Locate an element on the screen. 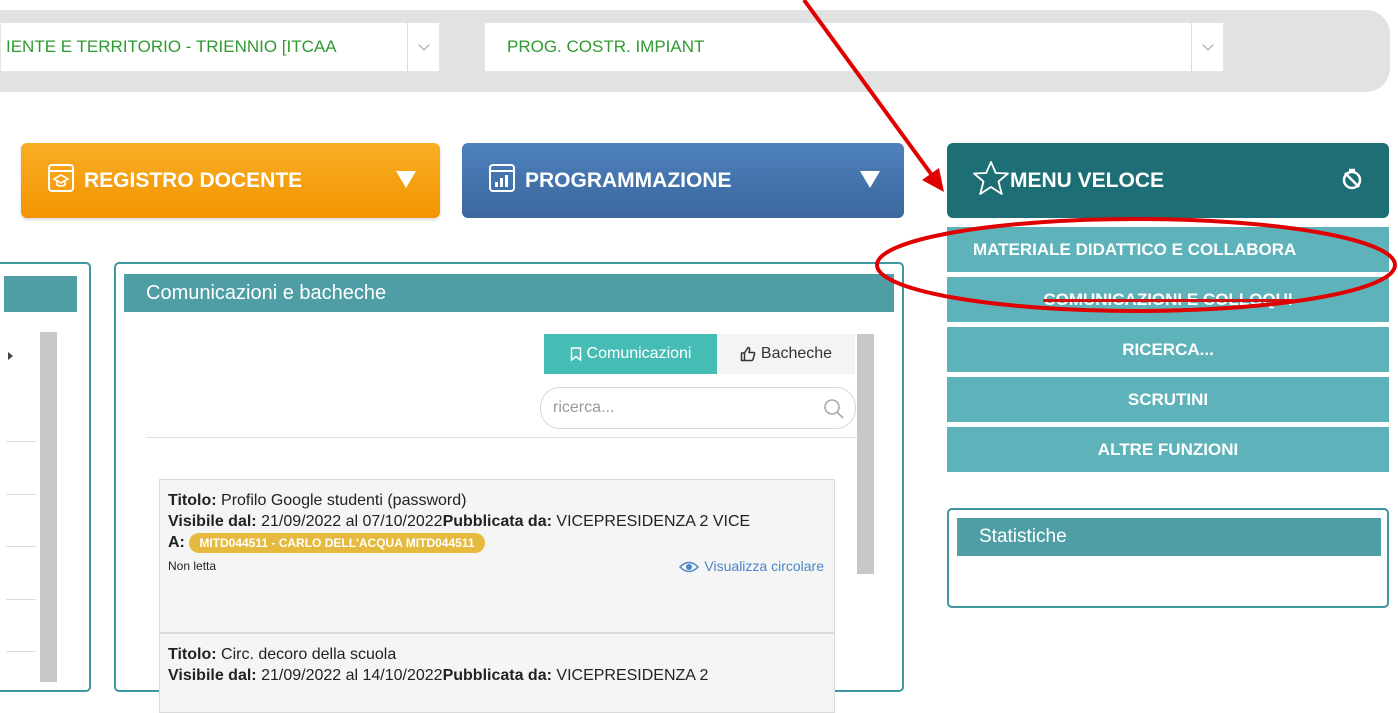 This screenshot has height=713, width=1398. menu-veloce-label: MENU VELOCE is located at coordinates (1087, 180).